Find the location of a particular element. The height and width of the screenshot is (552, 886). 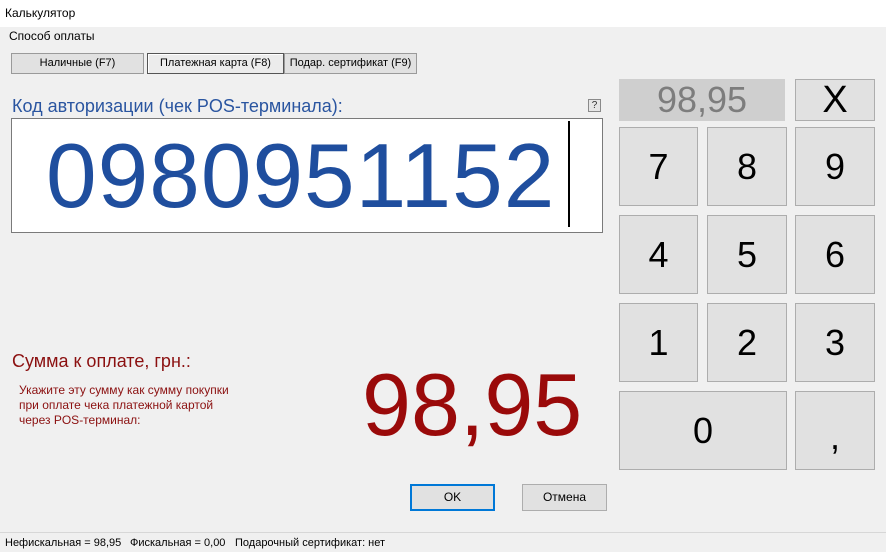

instruction-line: Укажите эту сумму как сумму покупки is located at coordinates (124, 390).